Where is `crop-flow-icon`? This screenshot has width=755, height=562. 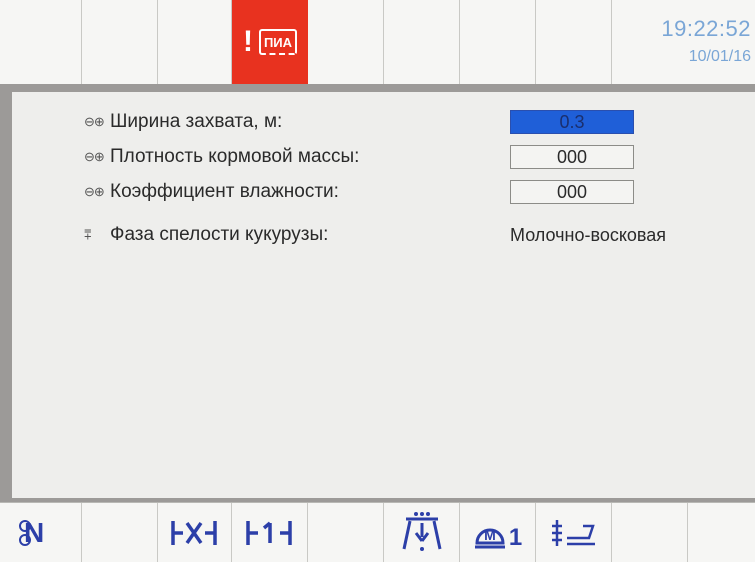 crop-flow-icon is located at coordinates (421, 531).